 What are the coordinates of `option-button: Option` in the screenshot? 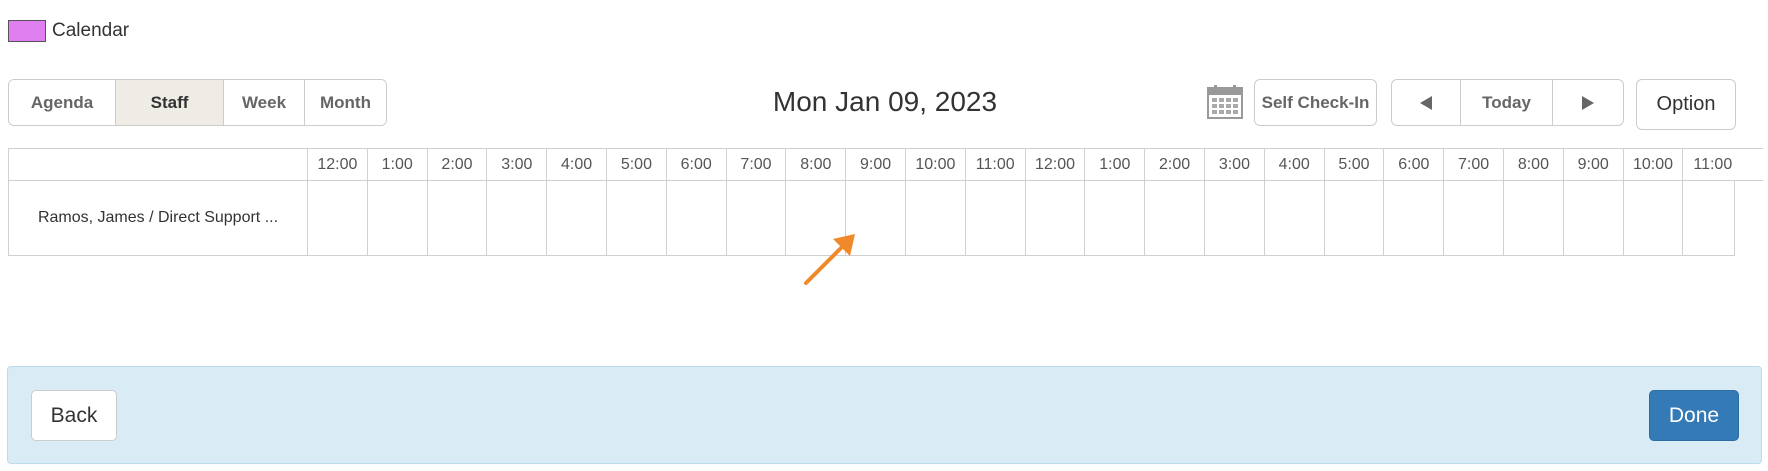 It's located at (1686, 104).